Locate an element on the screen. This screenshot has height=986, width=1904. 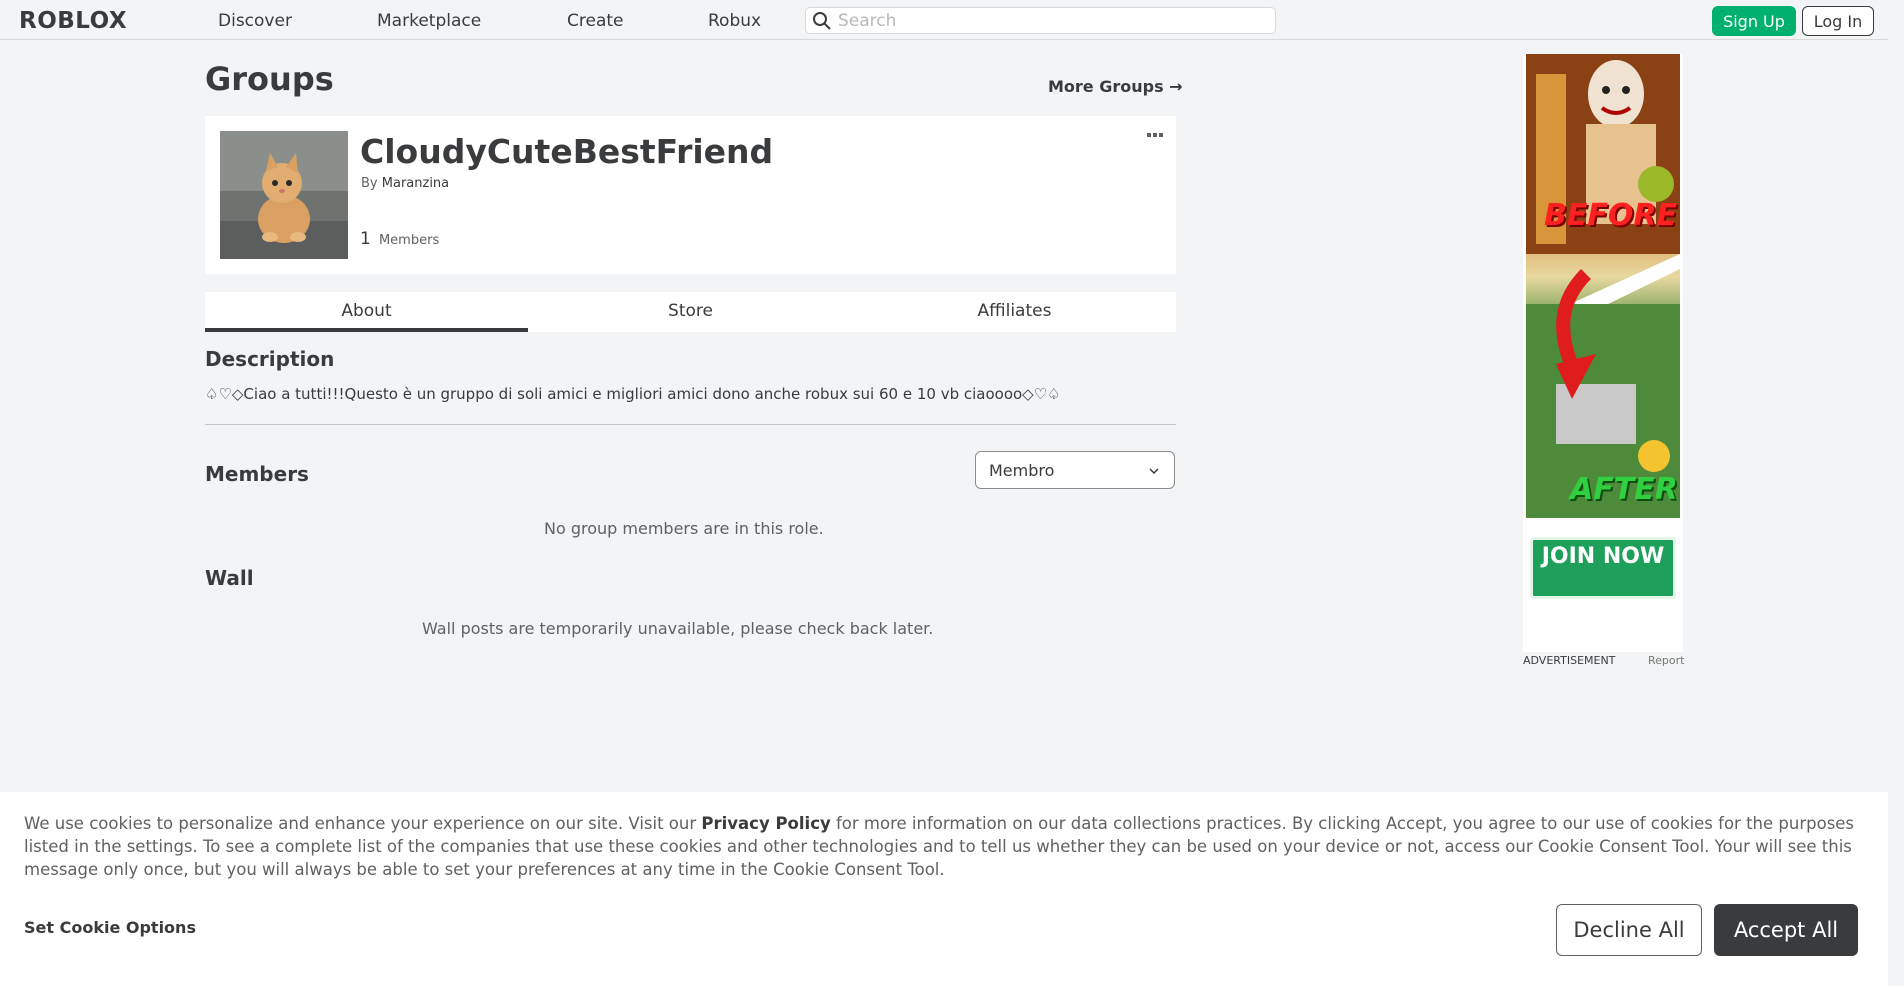
set-cookie-options-link: Set Cookie Options is located at coordinates (110, 927).